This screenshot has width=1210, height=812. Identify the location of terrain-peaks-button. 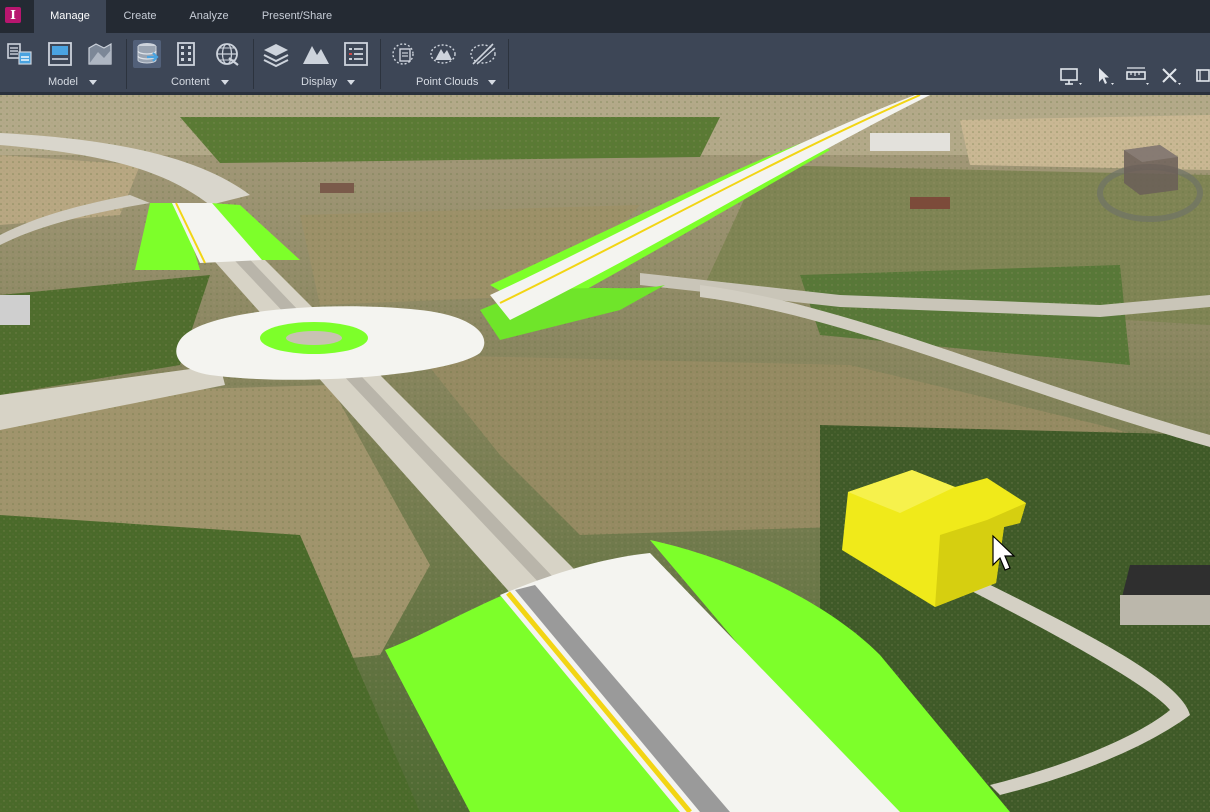
(316, 54).